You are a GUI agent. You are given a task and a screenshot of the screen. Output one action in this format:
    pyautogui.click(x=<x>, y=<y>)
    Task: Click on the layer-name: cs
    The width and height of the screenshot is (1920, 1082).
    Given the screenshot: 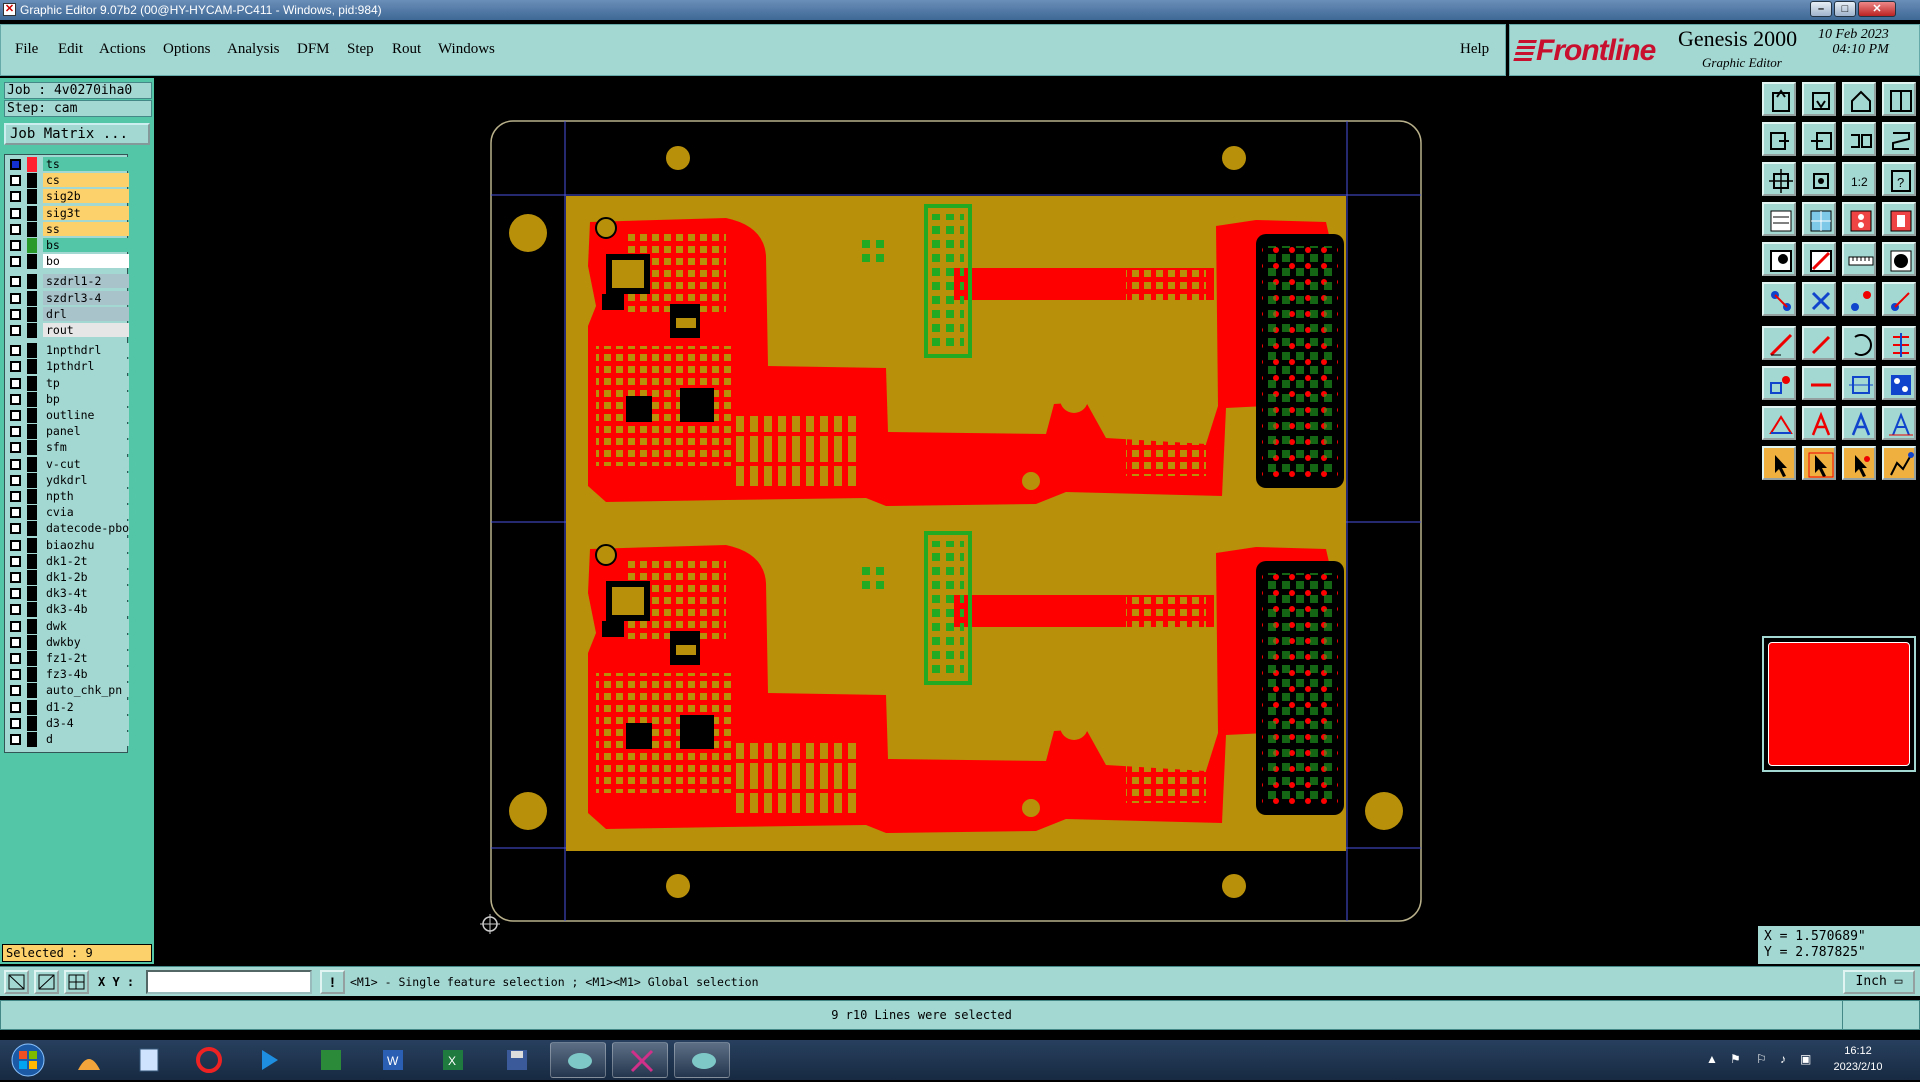 What is the action you would take?
    pyautogui.click(x=86, y=180)
    